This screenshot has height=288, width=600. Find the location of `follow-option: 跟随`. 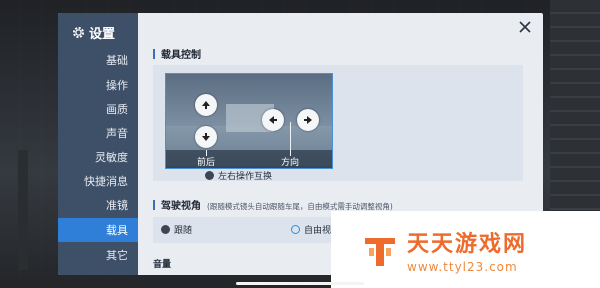

follow-option: 跟随 is located at coordinates (176, 229).